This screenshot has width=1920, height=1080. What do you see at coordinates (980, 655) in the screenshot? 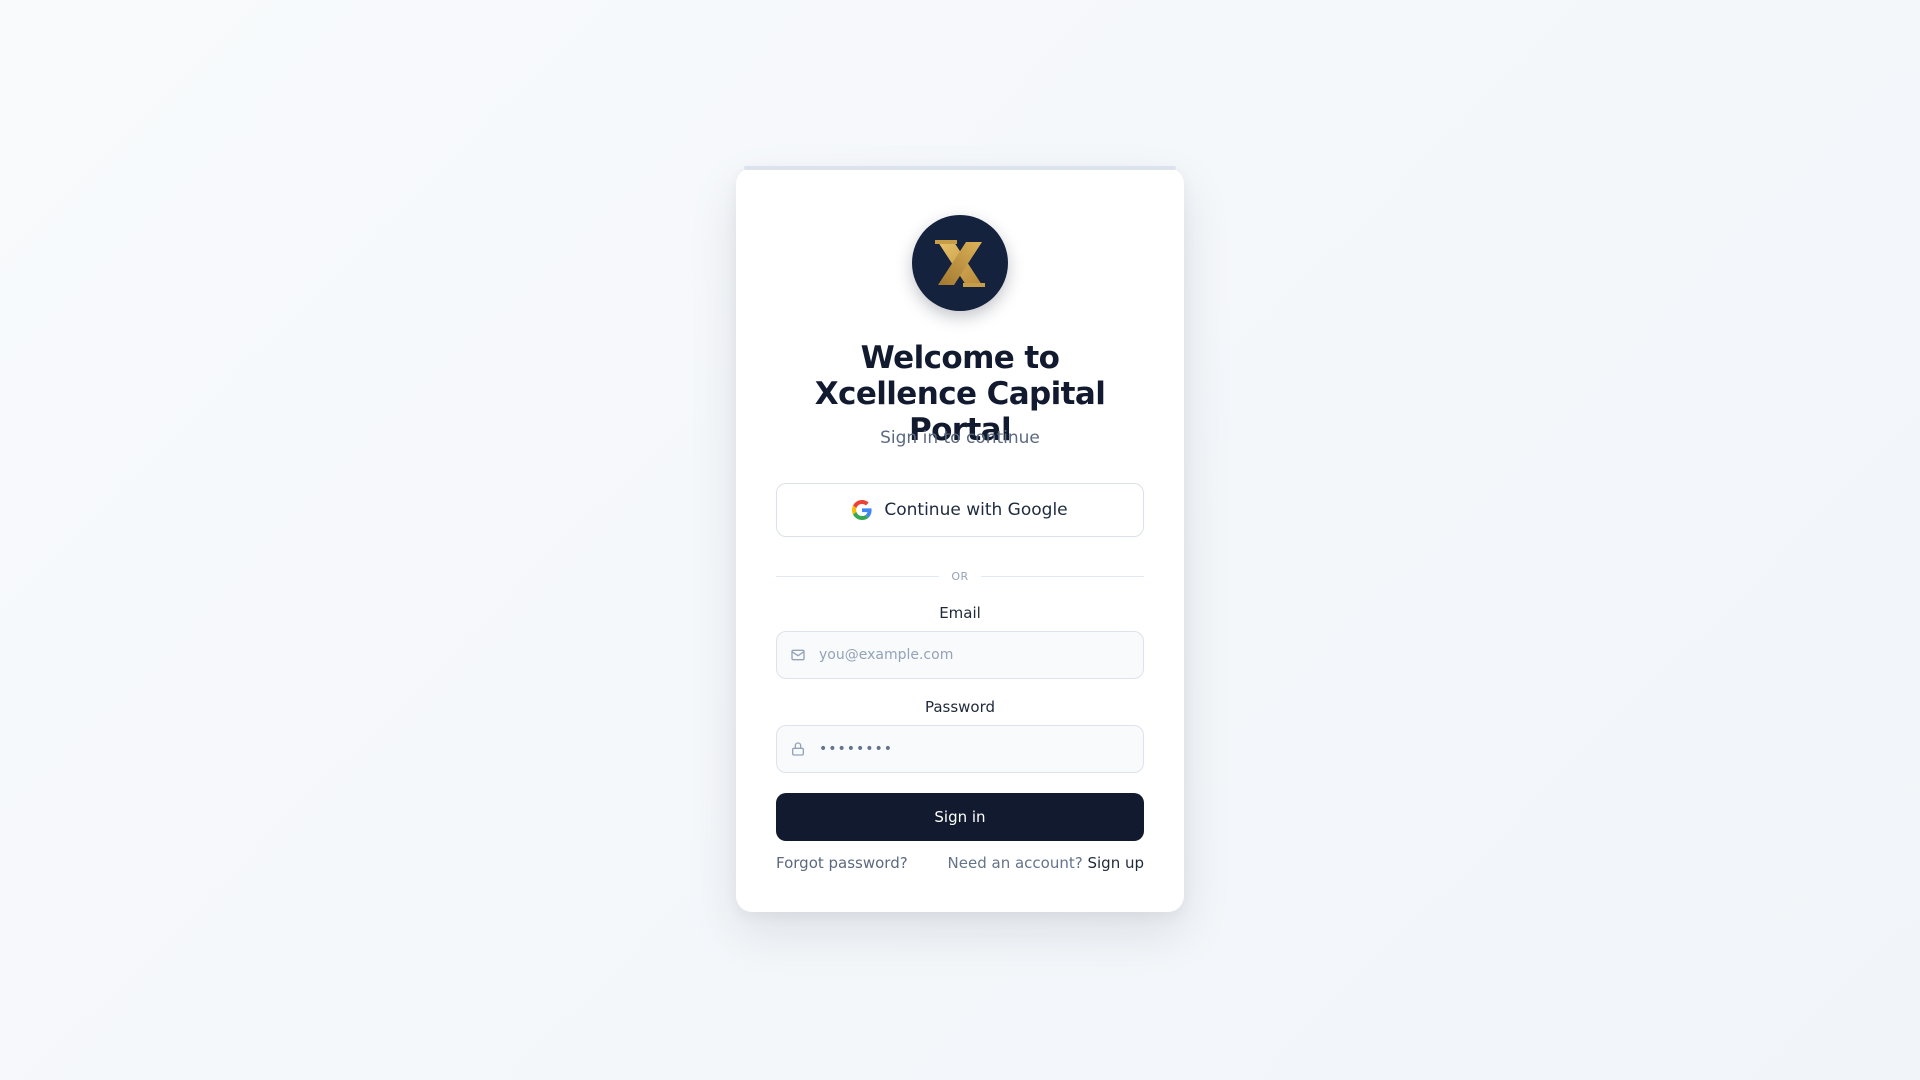
I see `email-input` at bounding box center [980, 655].